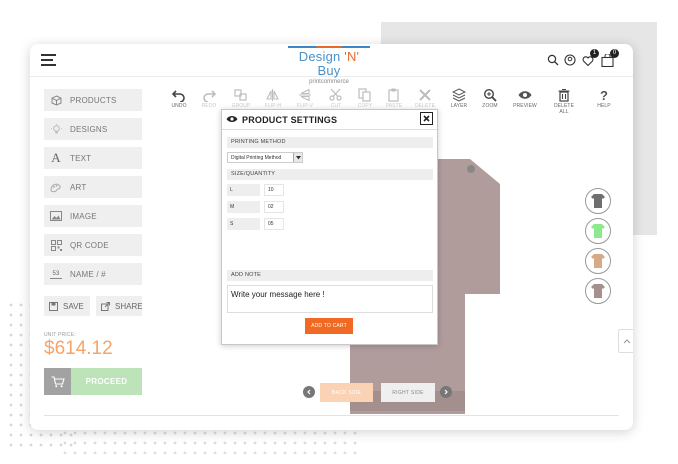 This screenshot has width=678, height=464. I want to click on share-label: SHARE, so click(129, 306).